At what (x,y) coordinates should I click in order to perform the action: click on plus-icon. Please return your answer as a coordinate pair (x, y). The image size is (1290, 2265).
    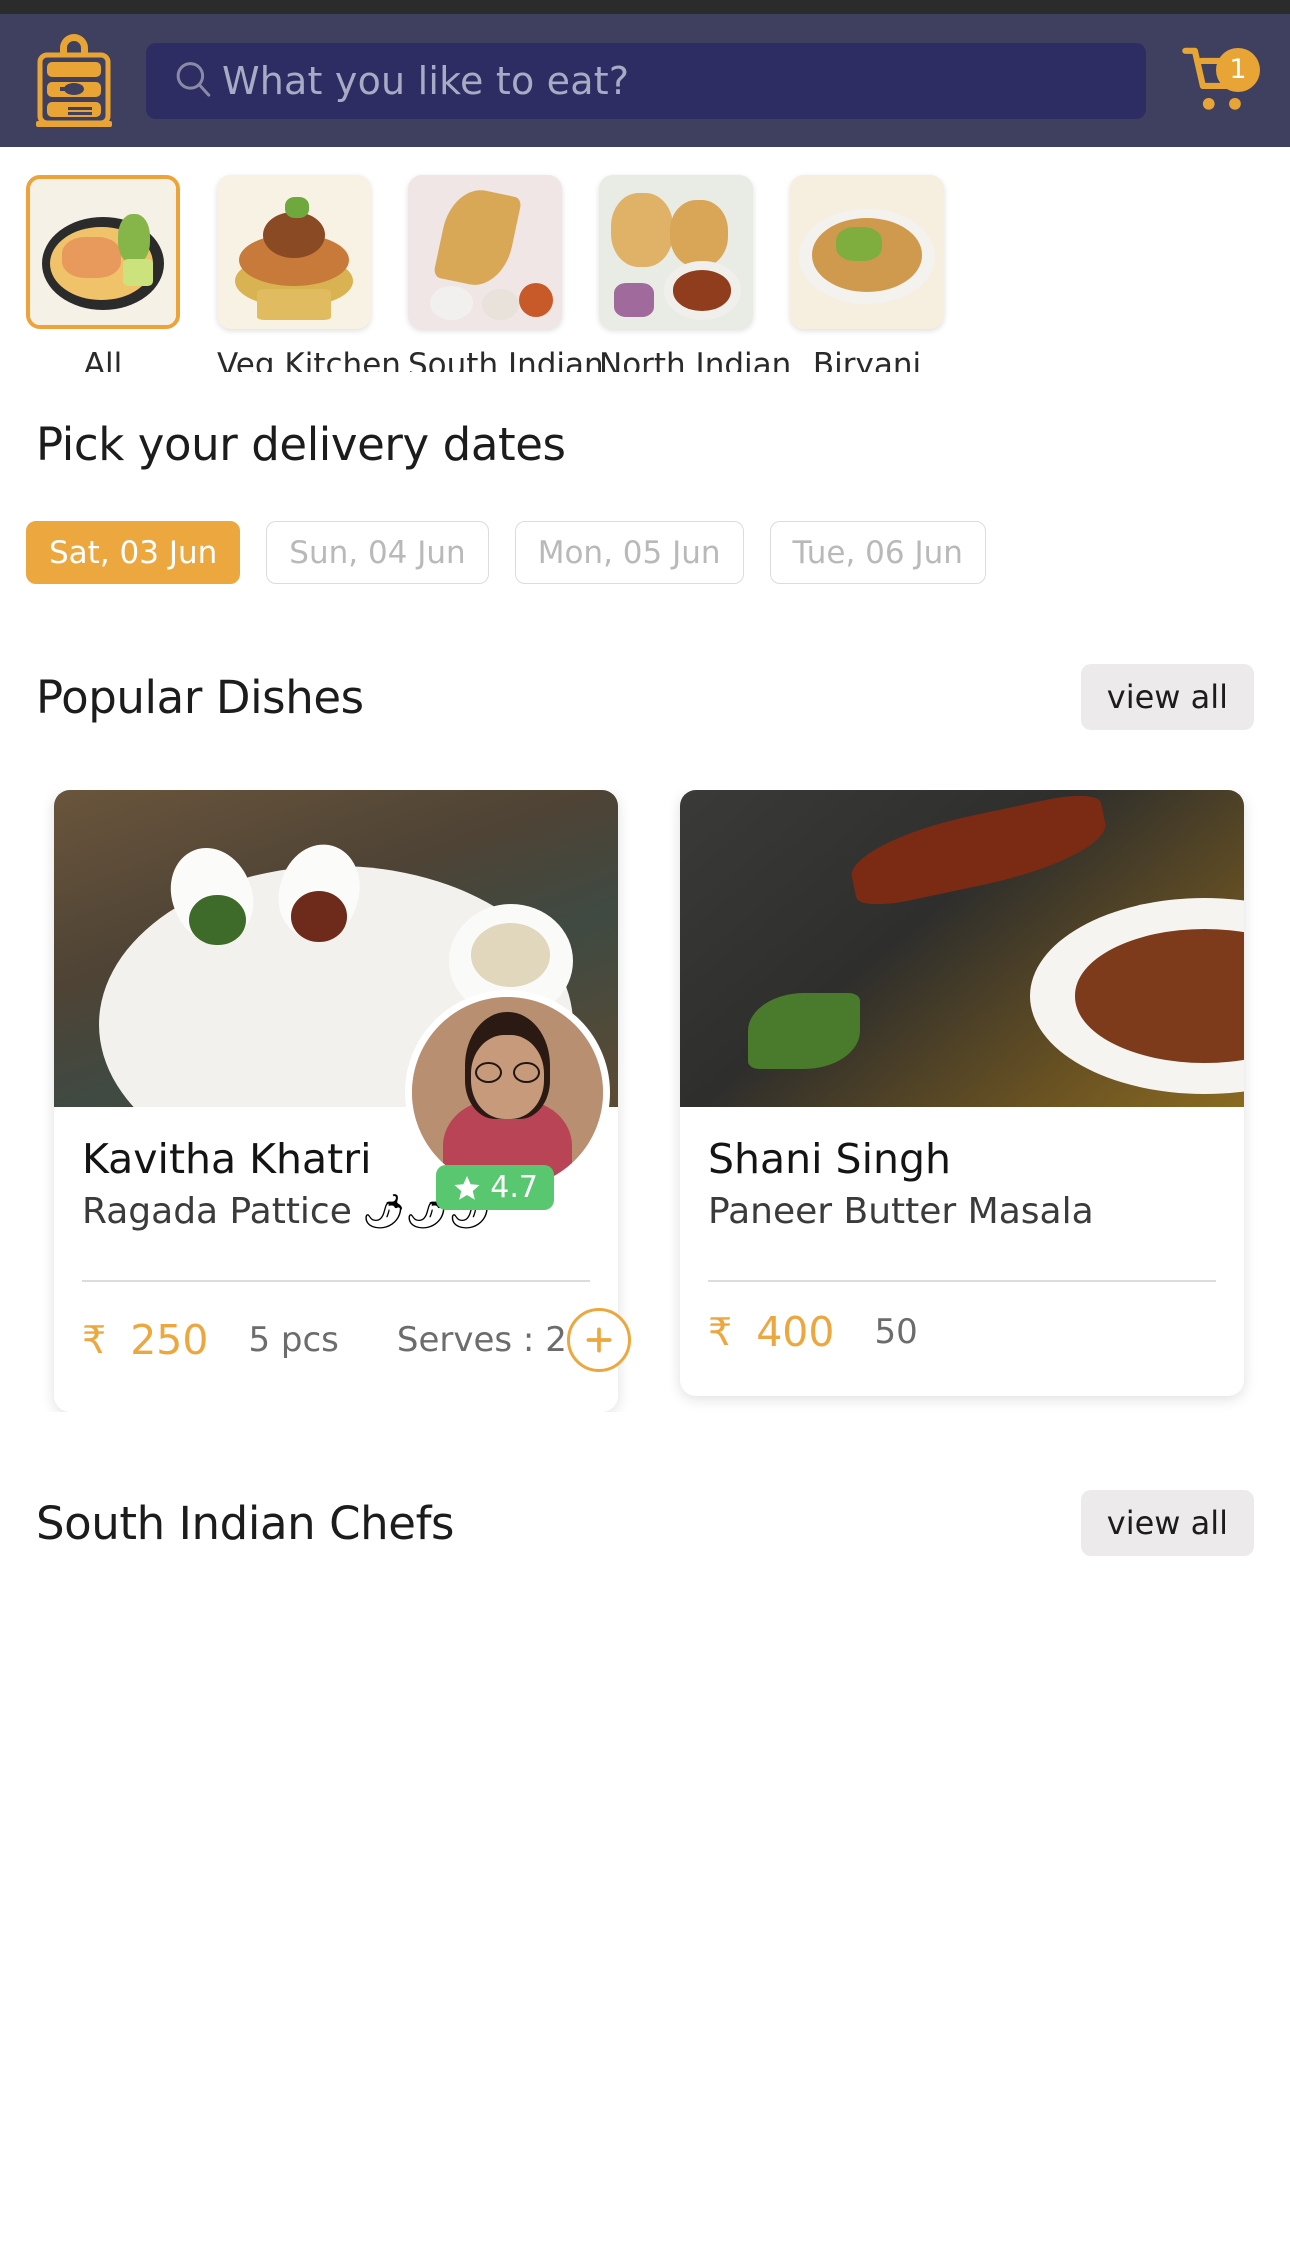
    Looking at the image, I should click on (599, 1340).